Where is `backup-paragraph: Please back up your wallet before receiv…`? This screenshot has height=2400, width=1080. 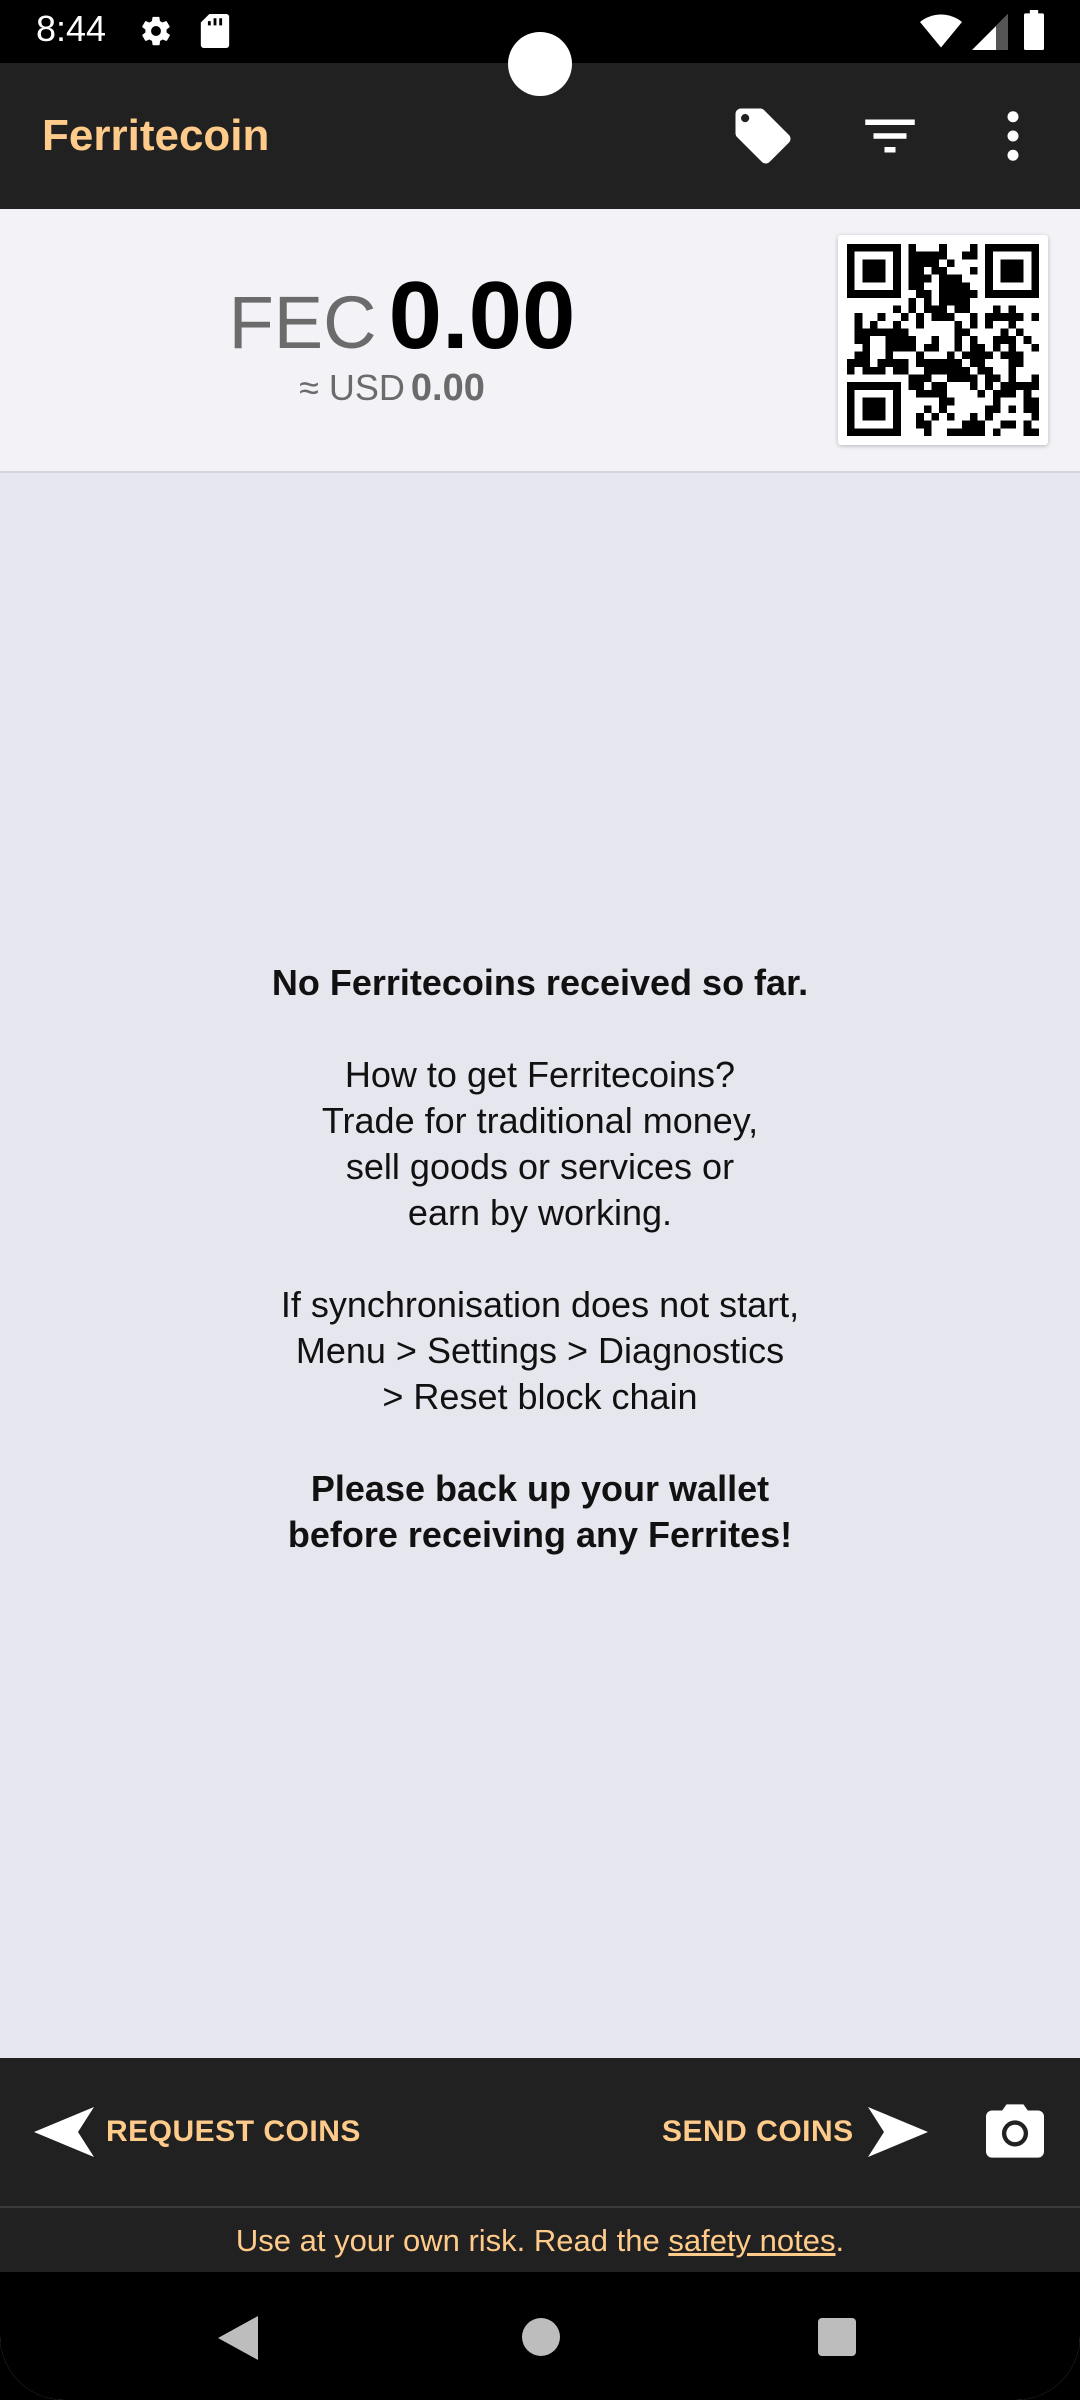
backup-paragraph: Please back up your wallet before receiv… is located at coordinates (540, 1512).